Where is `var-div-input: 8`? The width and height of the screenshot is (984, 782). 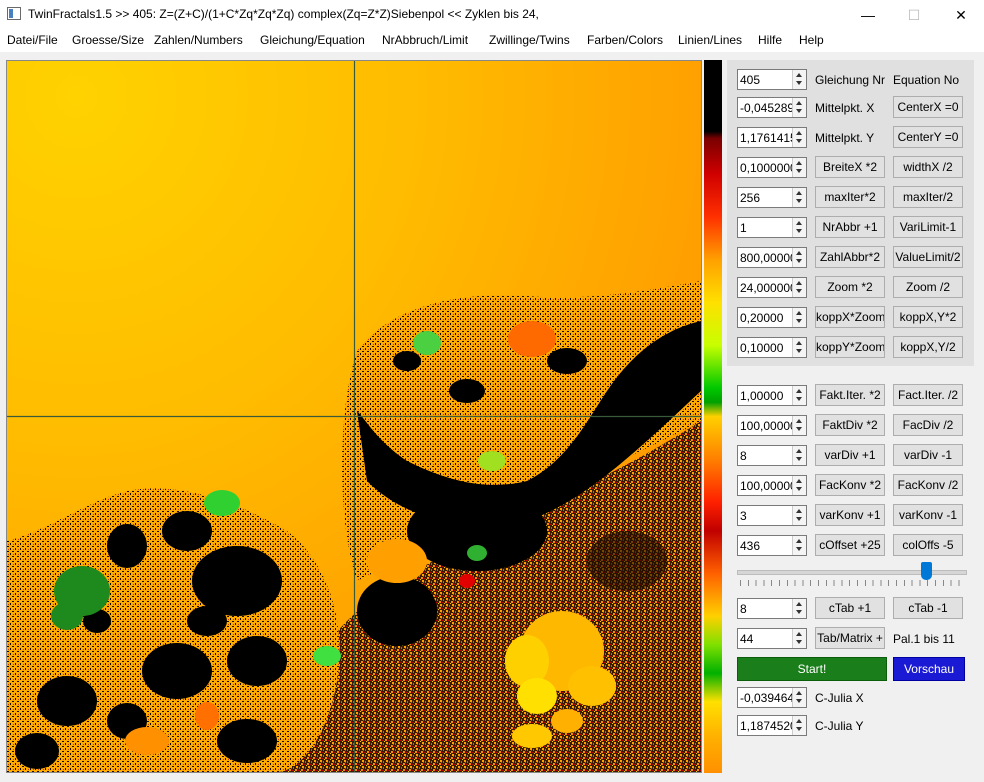
var-div-input: 8 is located at coordinates (772, 455).